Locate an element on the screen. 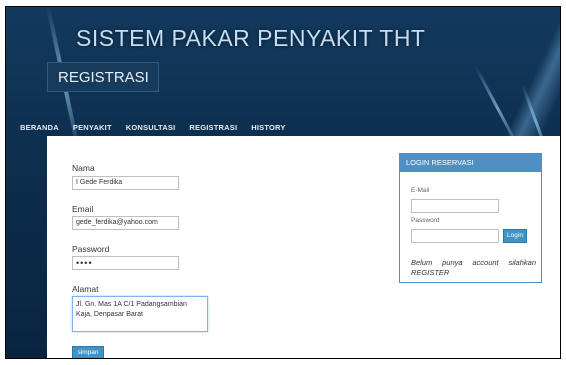 Image resolution: width=566 pixels, height=365 pixels. login-email-label: E-Mail is located at coordinates (420, 190).